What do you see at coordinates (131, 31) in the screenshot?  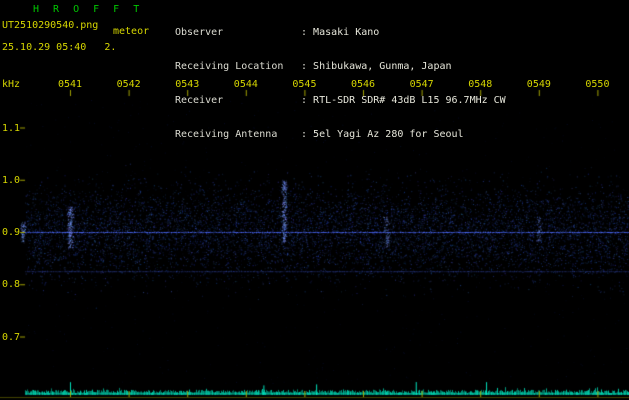 I see `station-name: meteor` at bounding box center [131, 31].